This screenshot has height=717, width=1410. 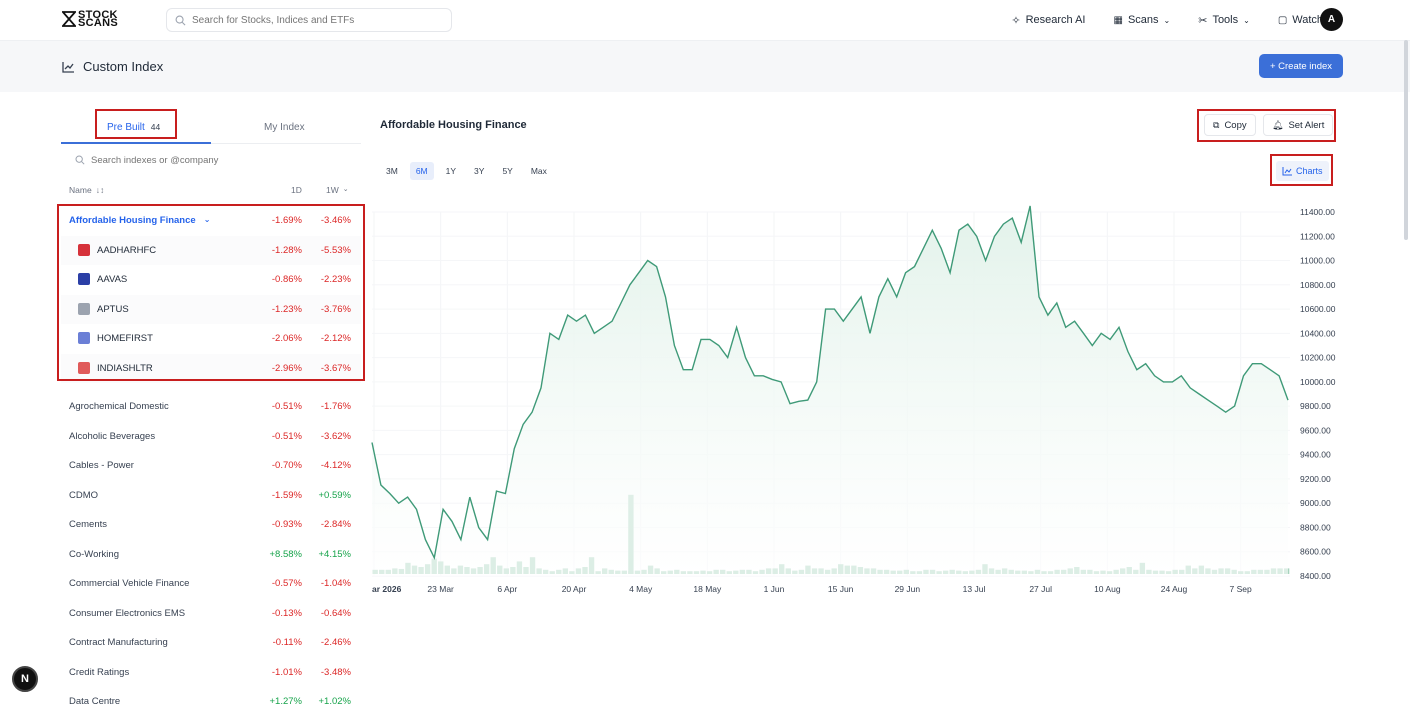 I want to click on change-1w: -2.46%, so click(x=335, y=642).